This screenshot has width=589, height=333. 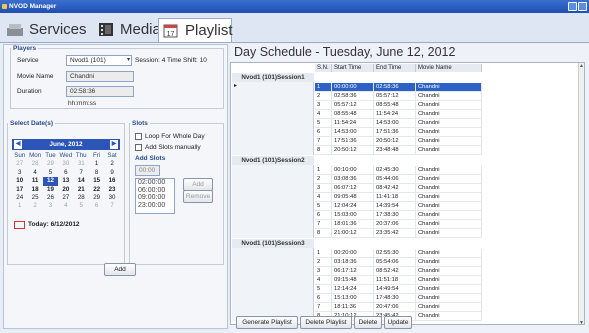 I want to click on calendar-day: 23, so click(x=111, y=190).